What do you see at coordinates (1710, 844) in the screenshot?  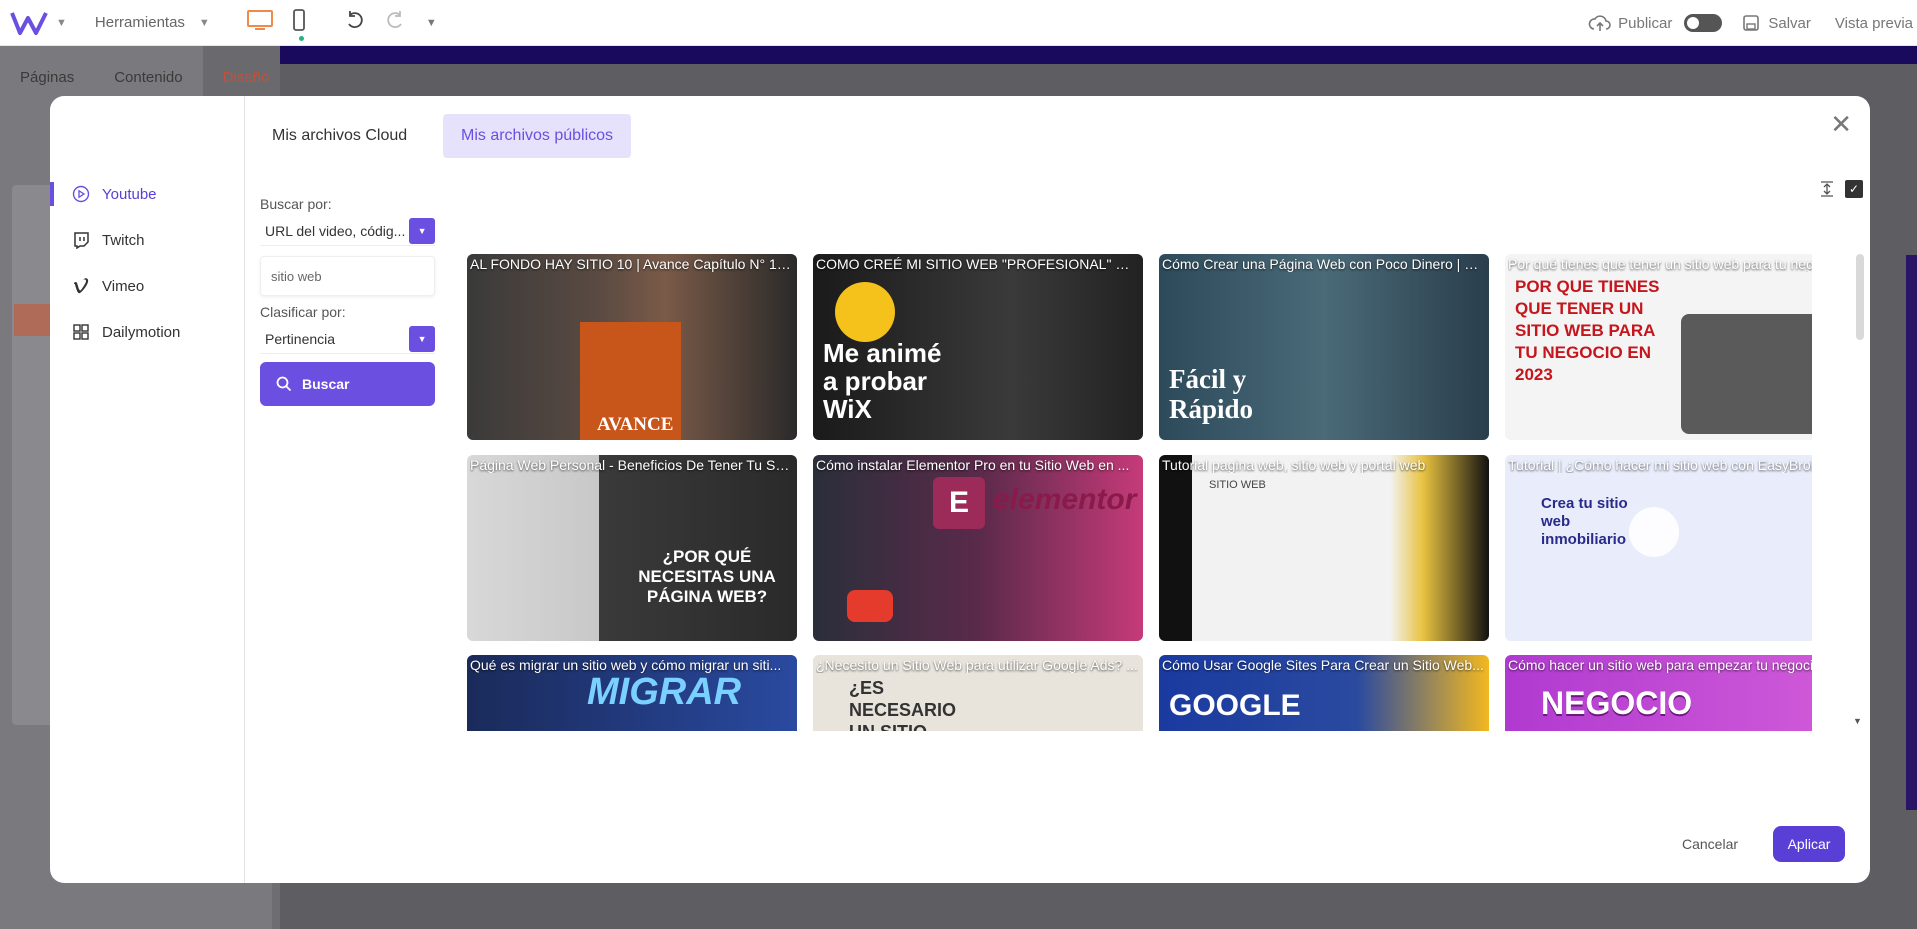 I see `cancel-button: Cancelar` at bounding box center [1710, 844].